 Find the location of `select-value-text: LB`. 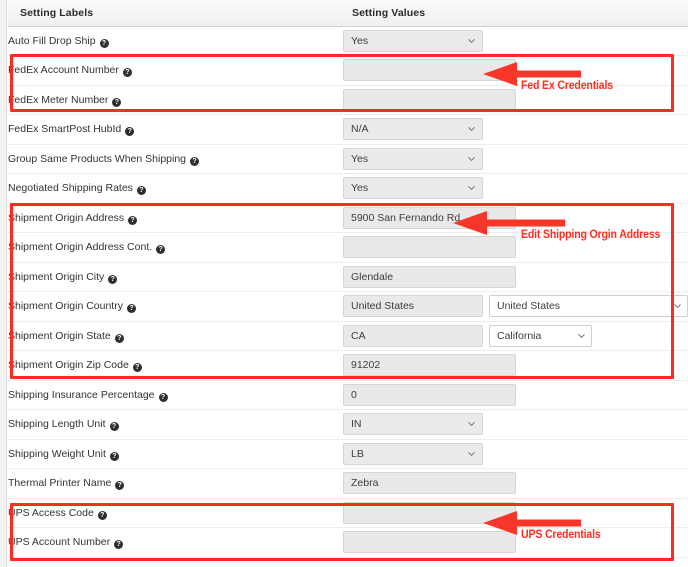

select-value-text: LB is located at coordinates (357, 453).